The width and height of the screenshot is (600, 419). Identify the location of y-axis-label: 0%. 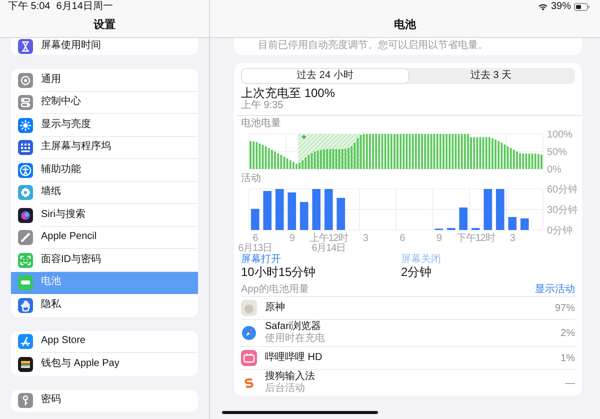
(554, 168).